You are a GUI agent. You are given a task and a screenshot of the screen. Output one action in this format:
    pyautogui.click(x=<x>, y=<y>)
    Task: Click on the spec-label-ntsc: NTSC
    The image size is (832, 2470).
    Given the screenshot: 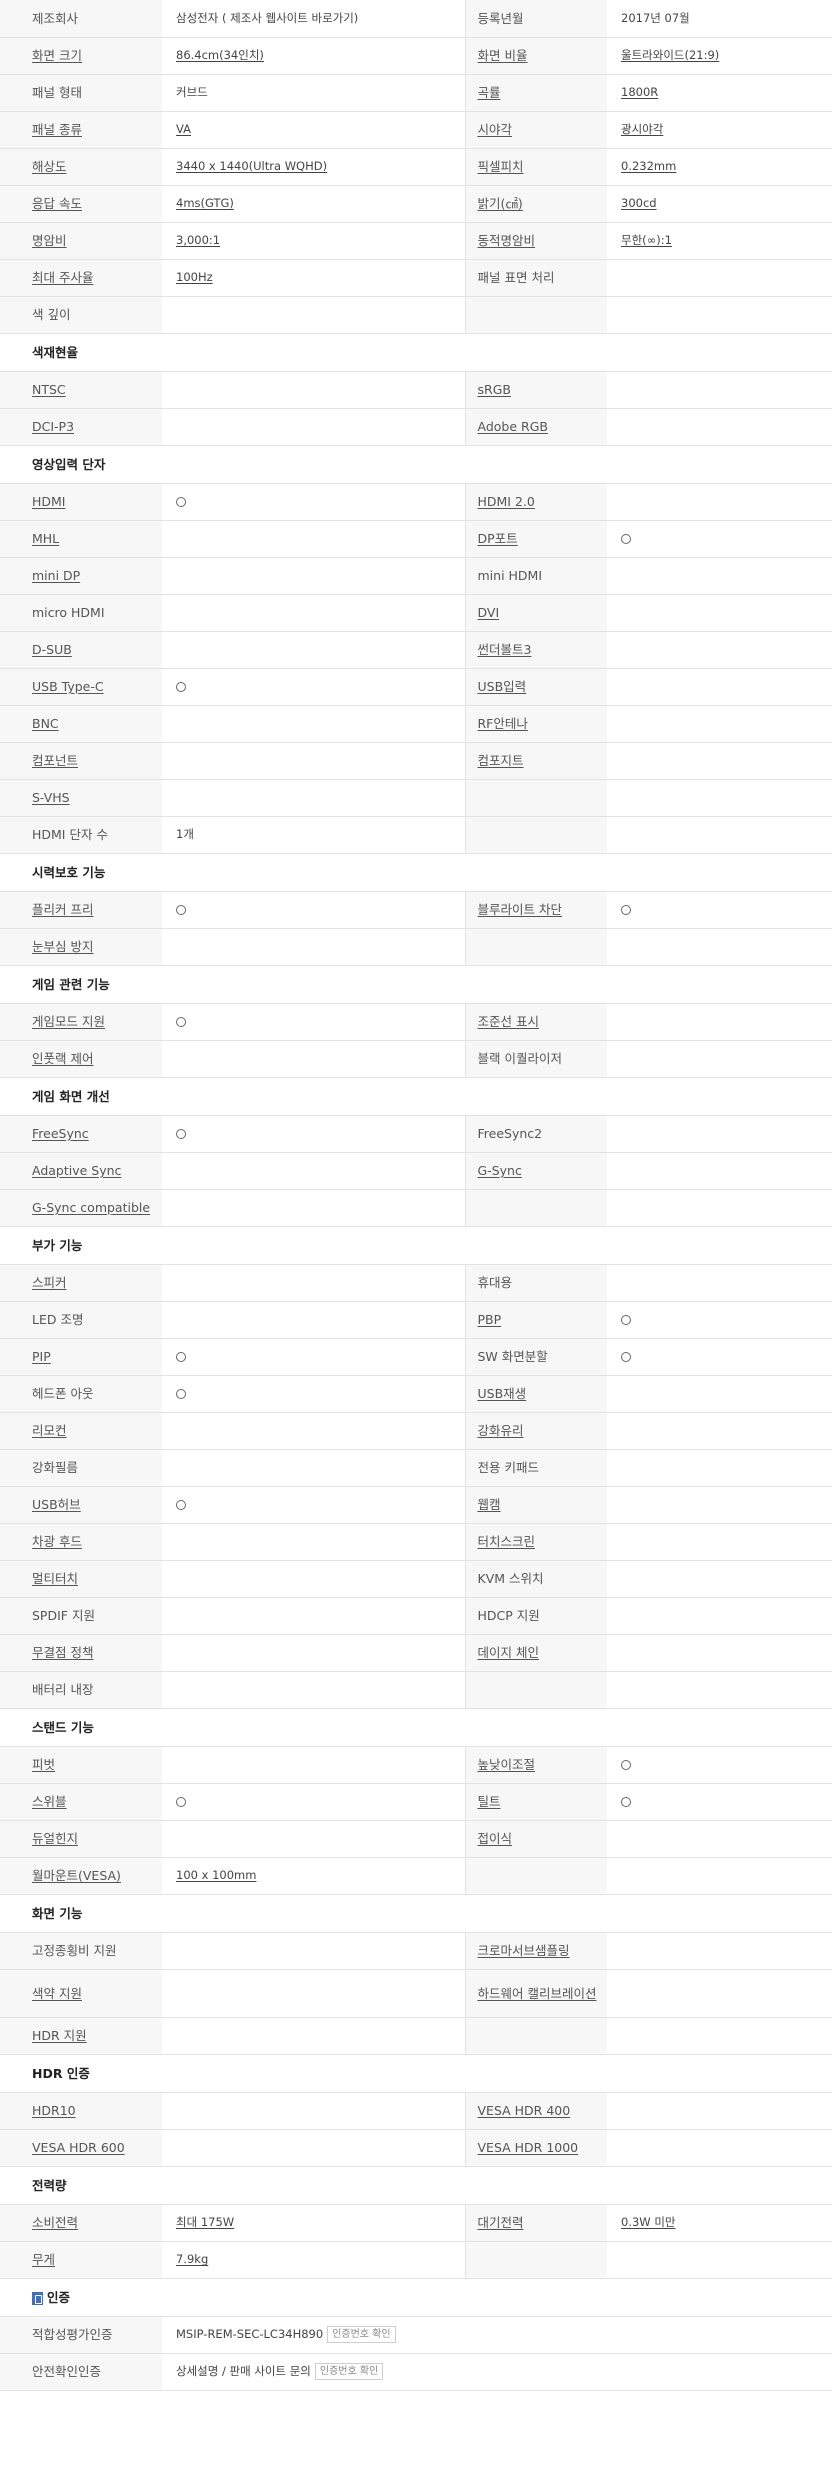 What is the action you would take?
    pyautogui.click(x=49, y=389)
    